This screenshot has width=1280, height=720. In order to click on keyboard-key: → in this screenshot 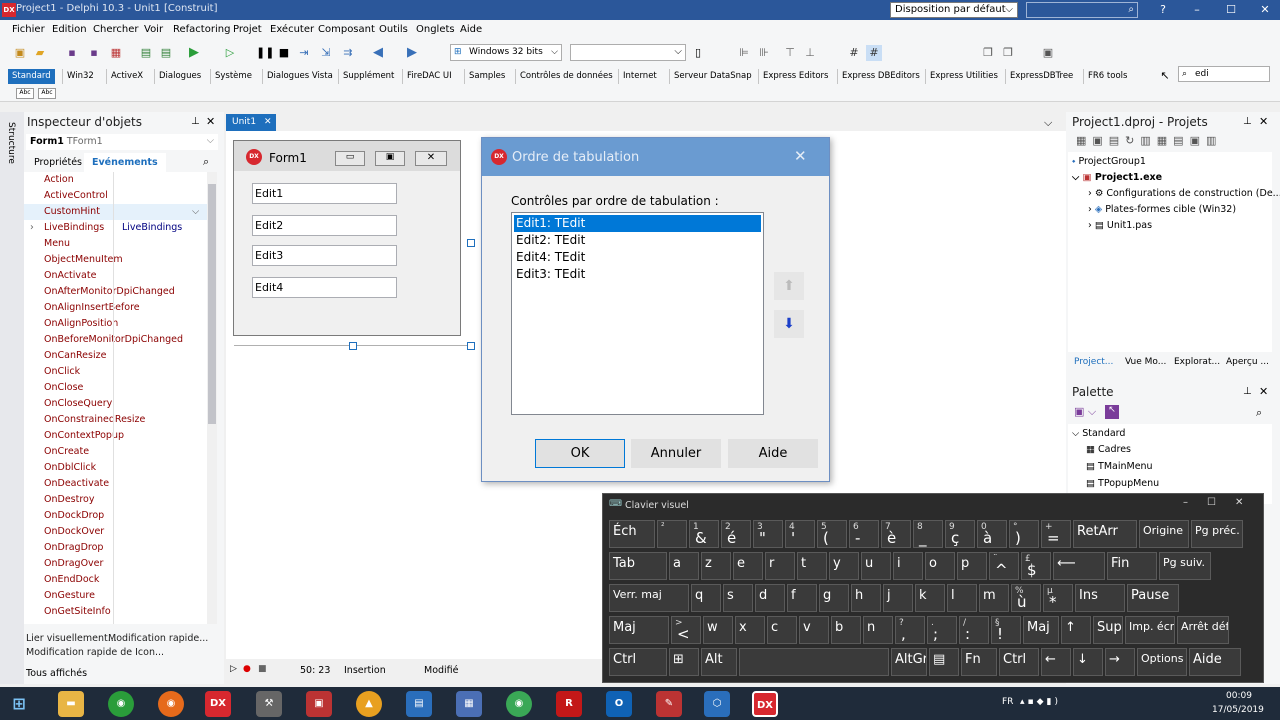, I will do `click(1120, 662)`.